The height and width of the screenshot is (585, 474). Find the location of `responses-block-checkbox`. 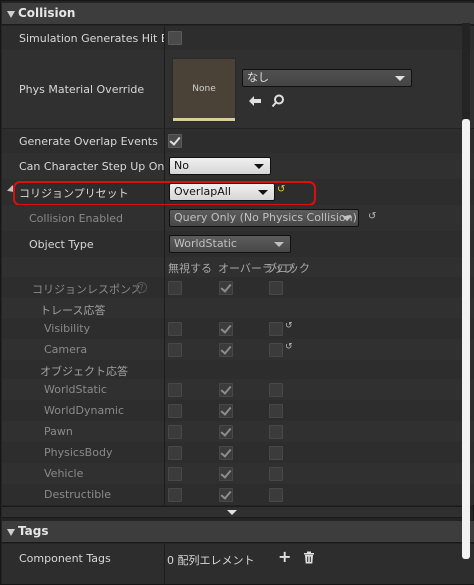

responses-block-checkbox is located at coordinates (276, 288).